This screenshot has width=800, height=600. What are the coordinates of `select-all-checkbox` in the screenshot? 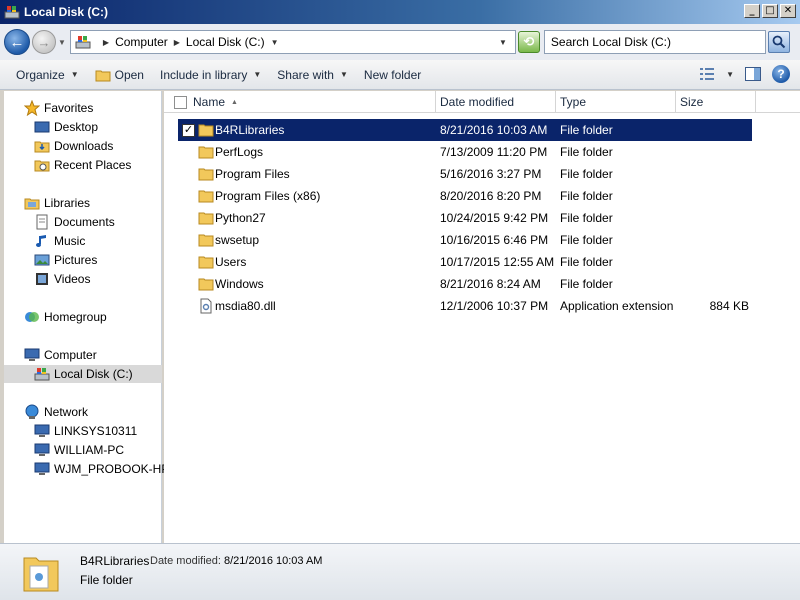 It's located at (180, 102).